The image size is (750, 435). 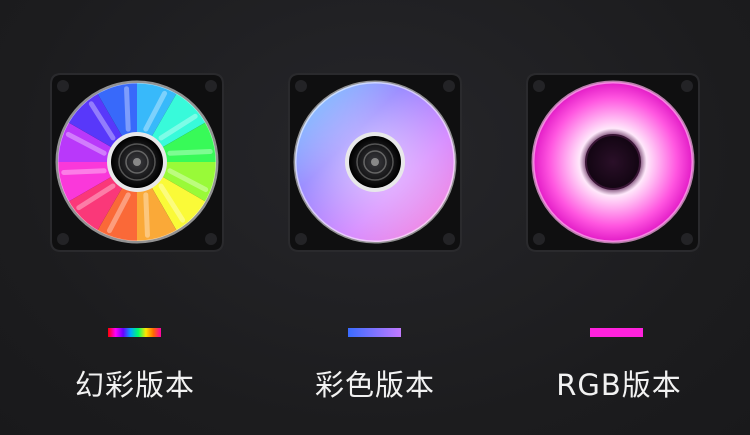 I want to click on variant-label-rgb: RGB版本, so click(x=619, y=385).